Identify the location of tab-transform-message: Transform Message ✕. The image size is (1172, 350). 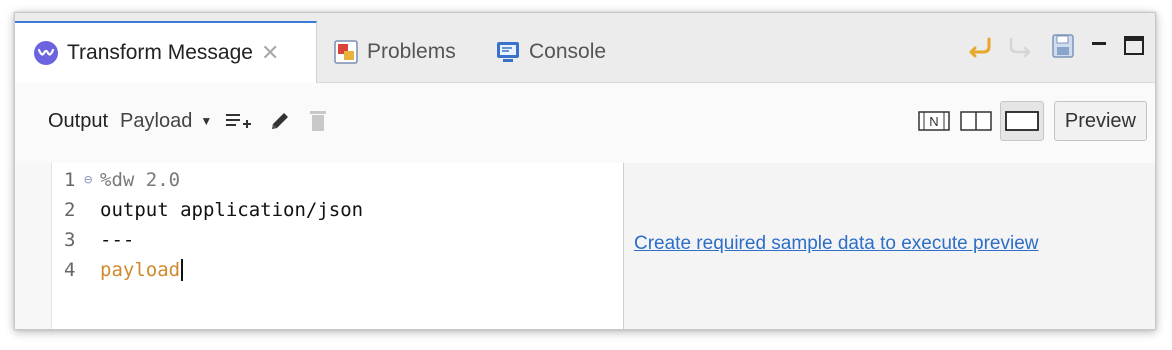
(166, 52).